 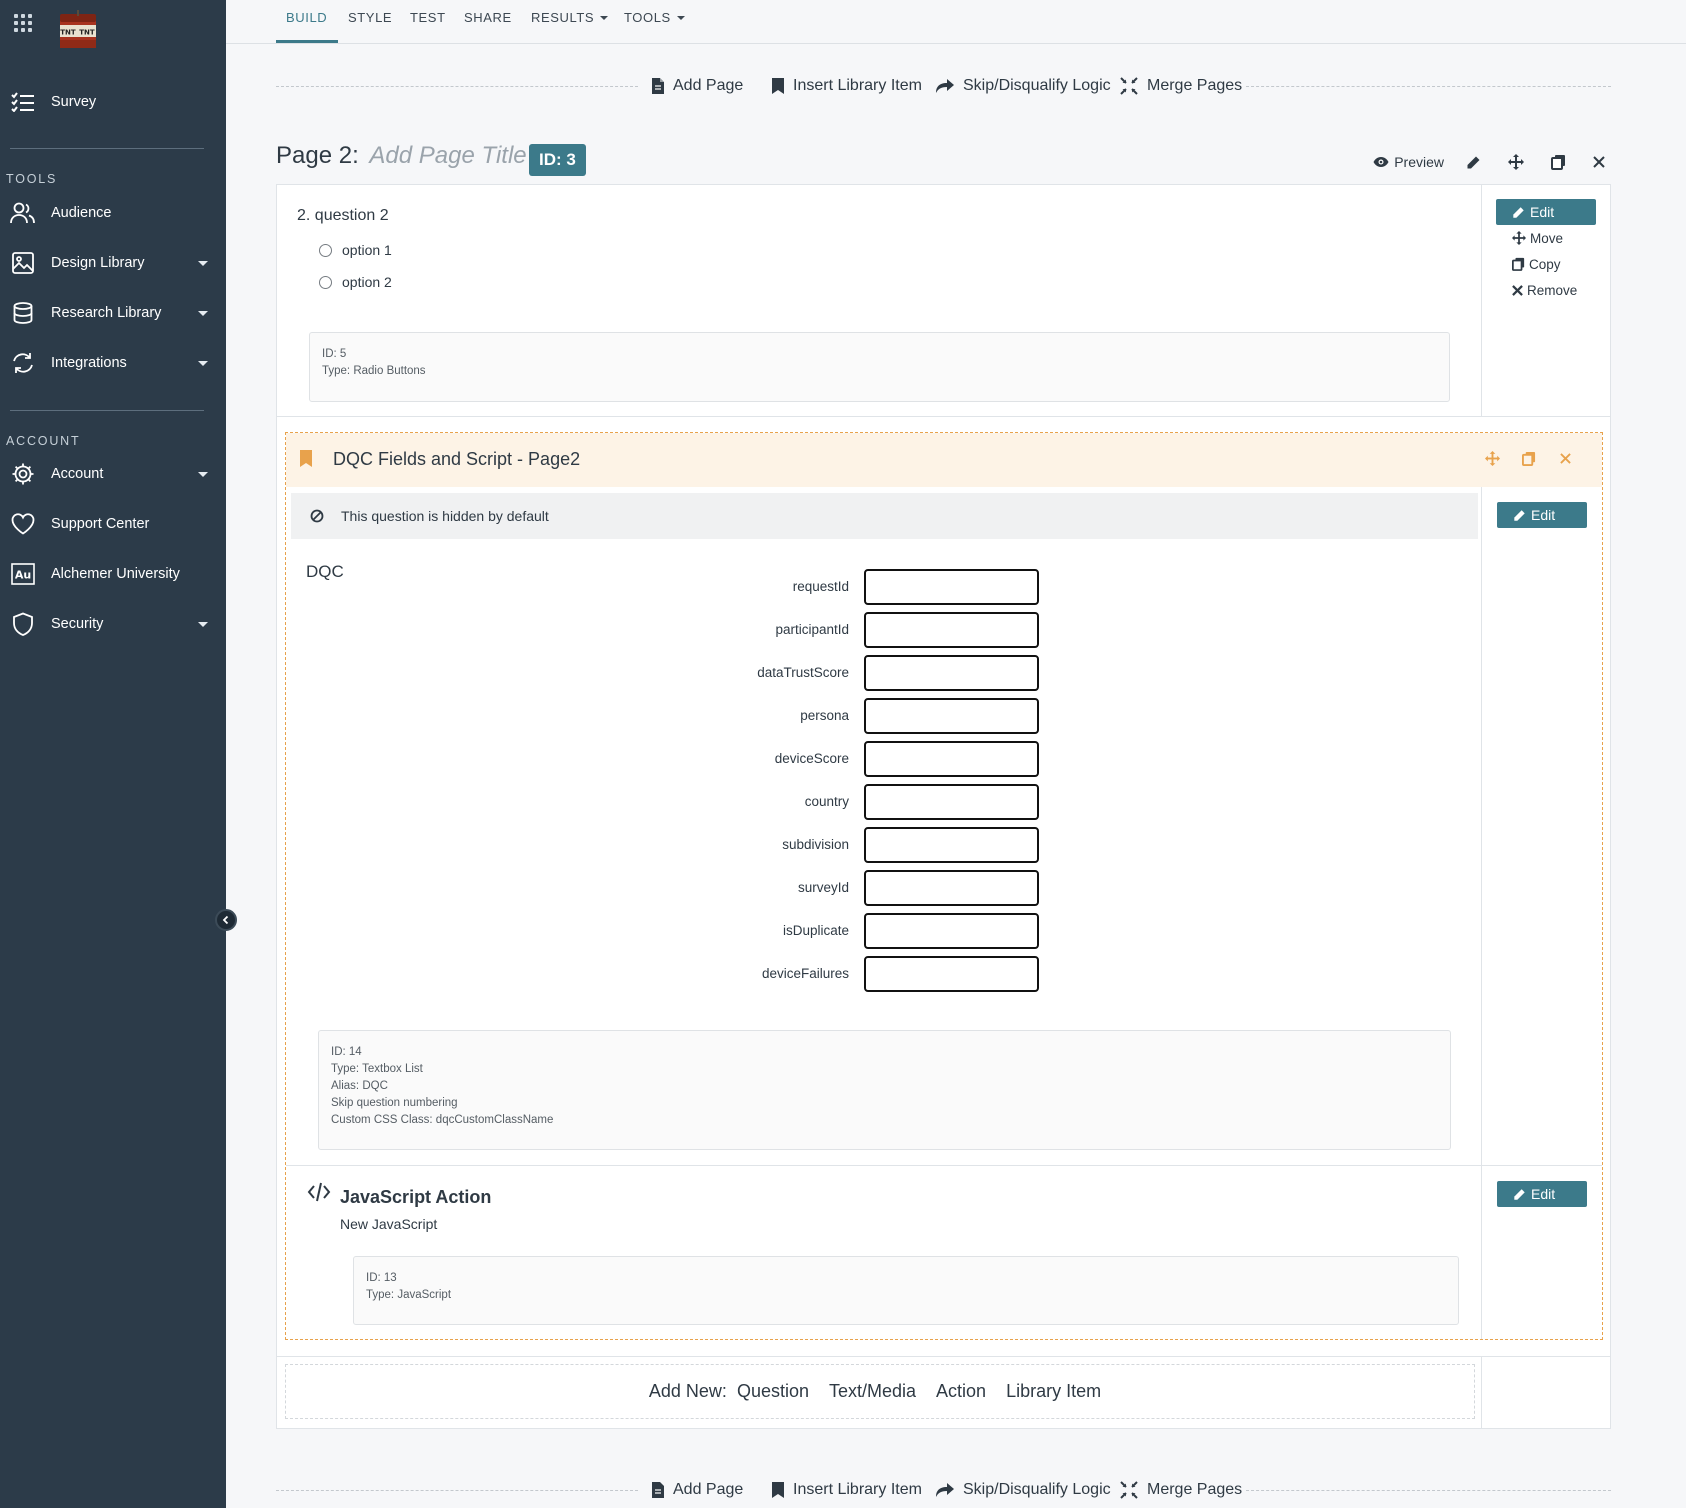 What do you see at coordinates (113, 313) in the screenshot?
I see `sidebar-item-research-library: Research Library` at bounding box center [113, 313].